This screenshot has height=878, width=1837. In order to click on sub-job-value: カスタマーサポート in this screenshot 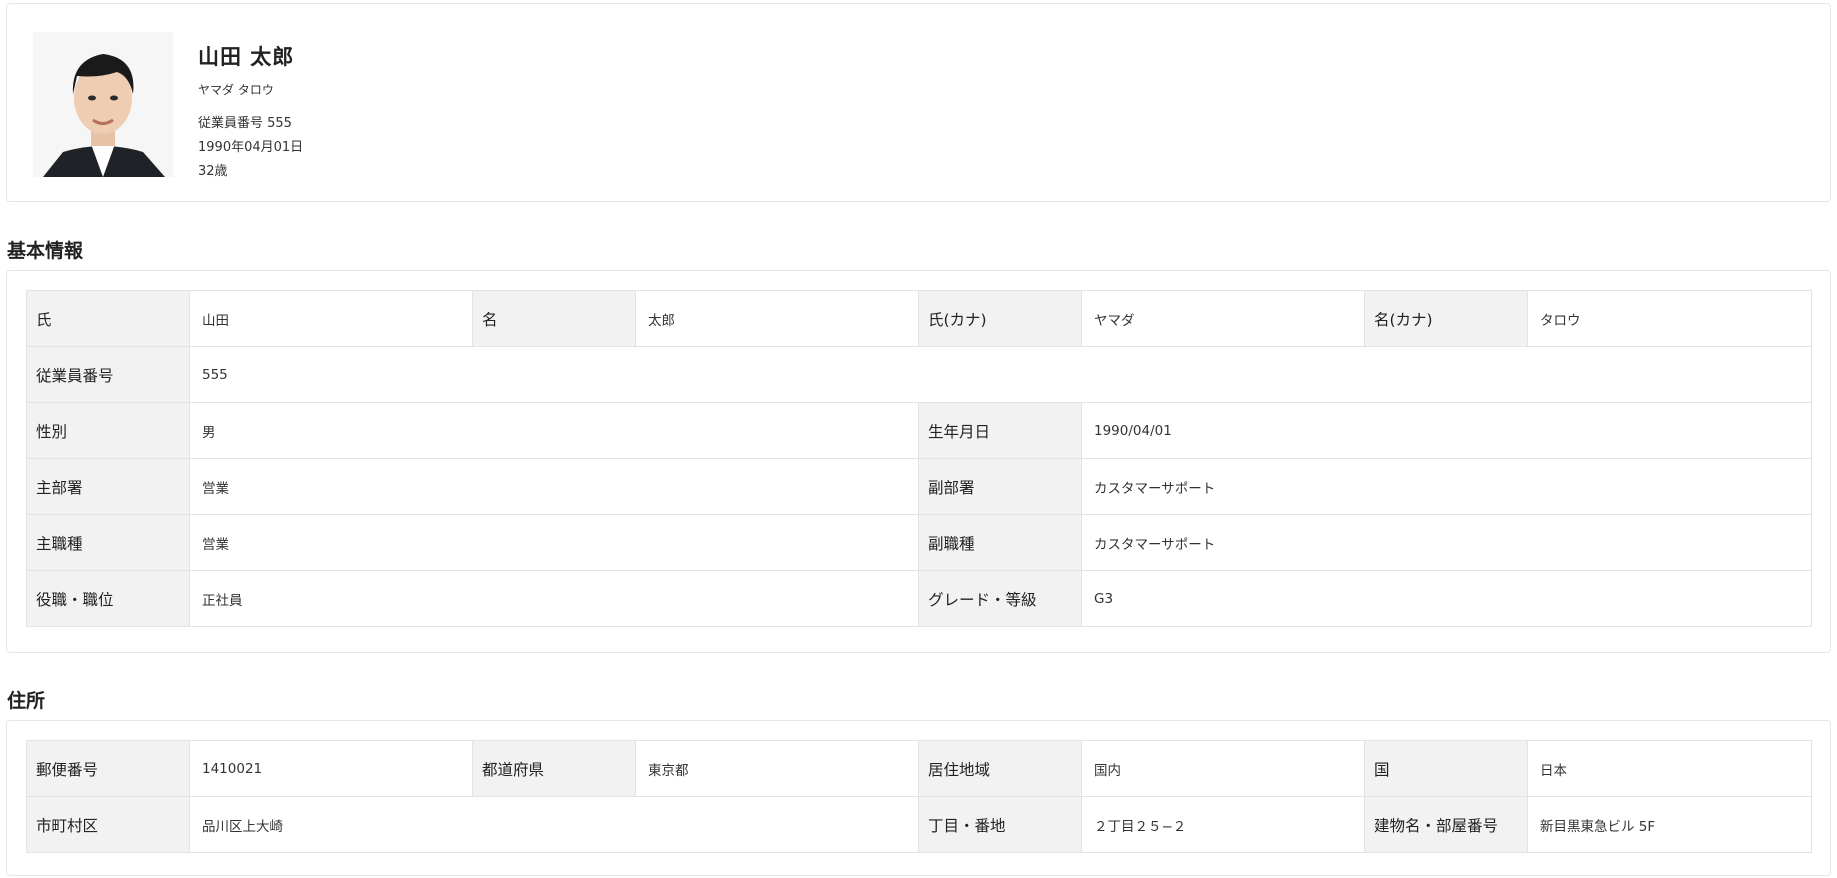, I will do `click(1446, 542)`.